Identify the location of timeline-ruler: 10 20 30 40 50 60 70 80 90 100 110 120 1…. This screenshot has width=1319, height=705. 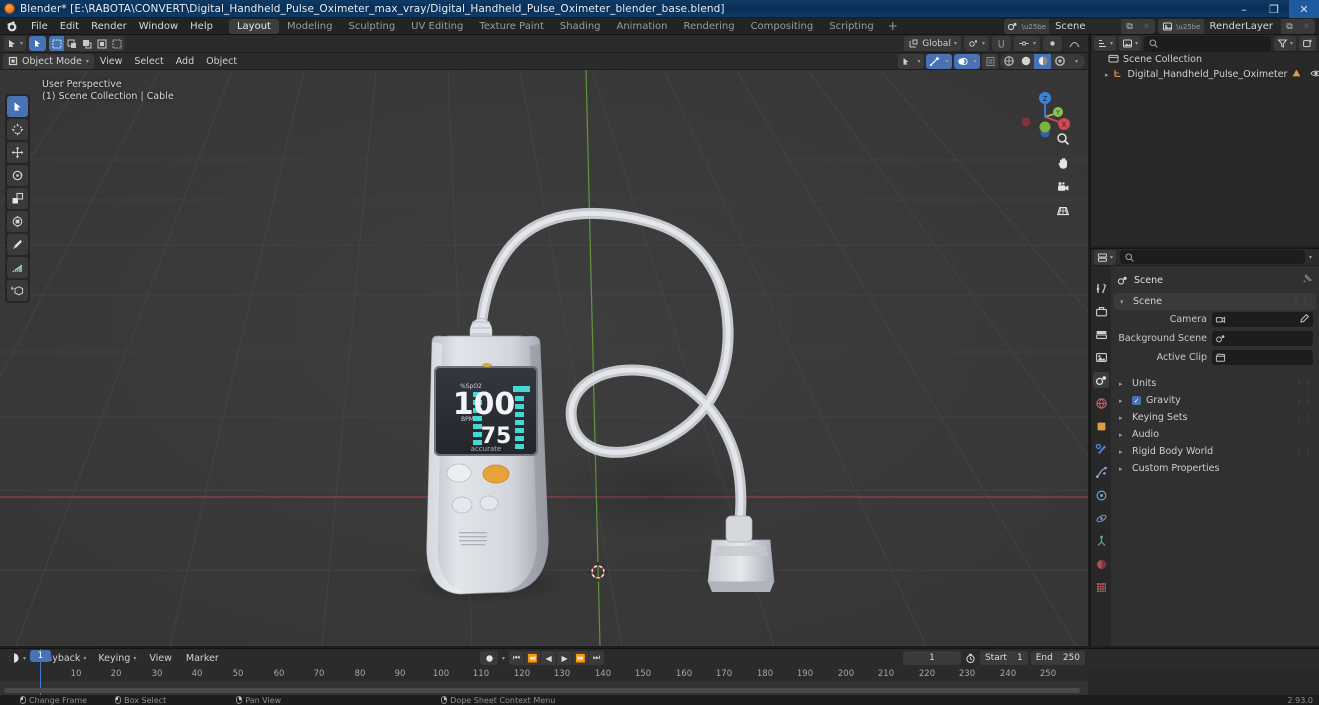
(544, 674).